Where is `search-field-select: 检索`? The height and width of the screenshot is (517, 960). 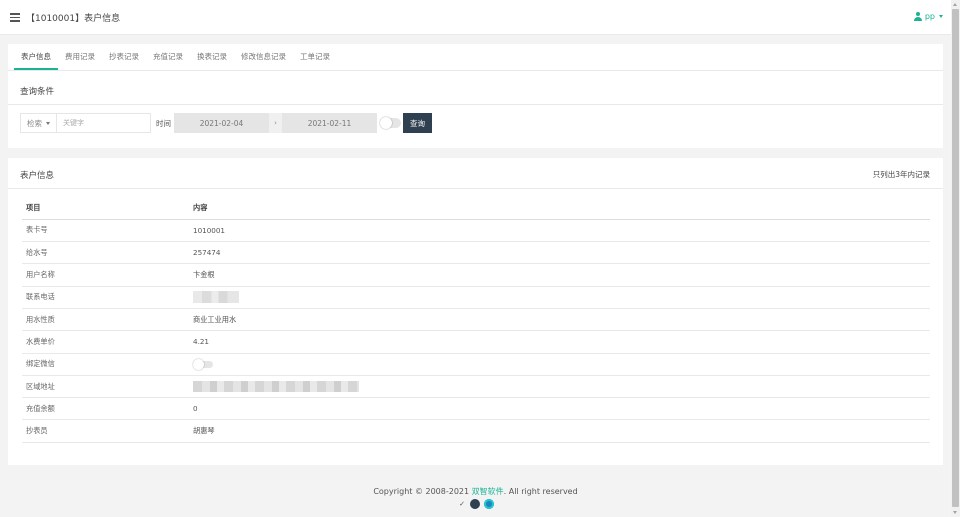
search-field-select: 检索 is located at coordinates (38, 123).